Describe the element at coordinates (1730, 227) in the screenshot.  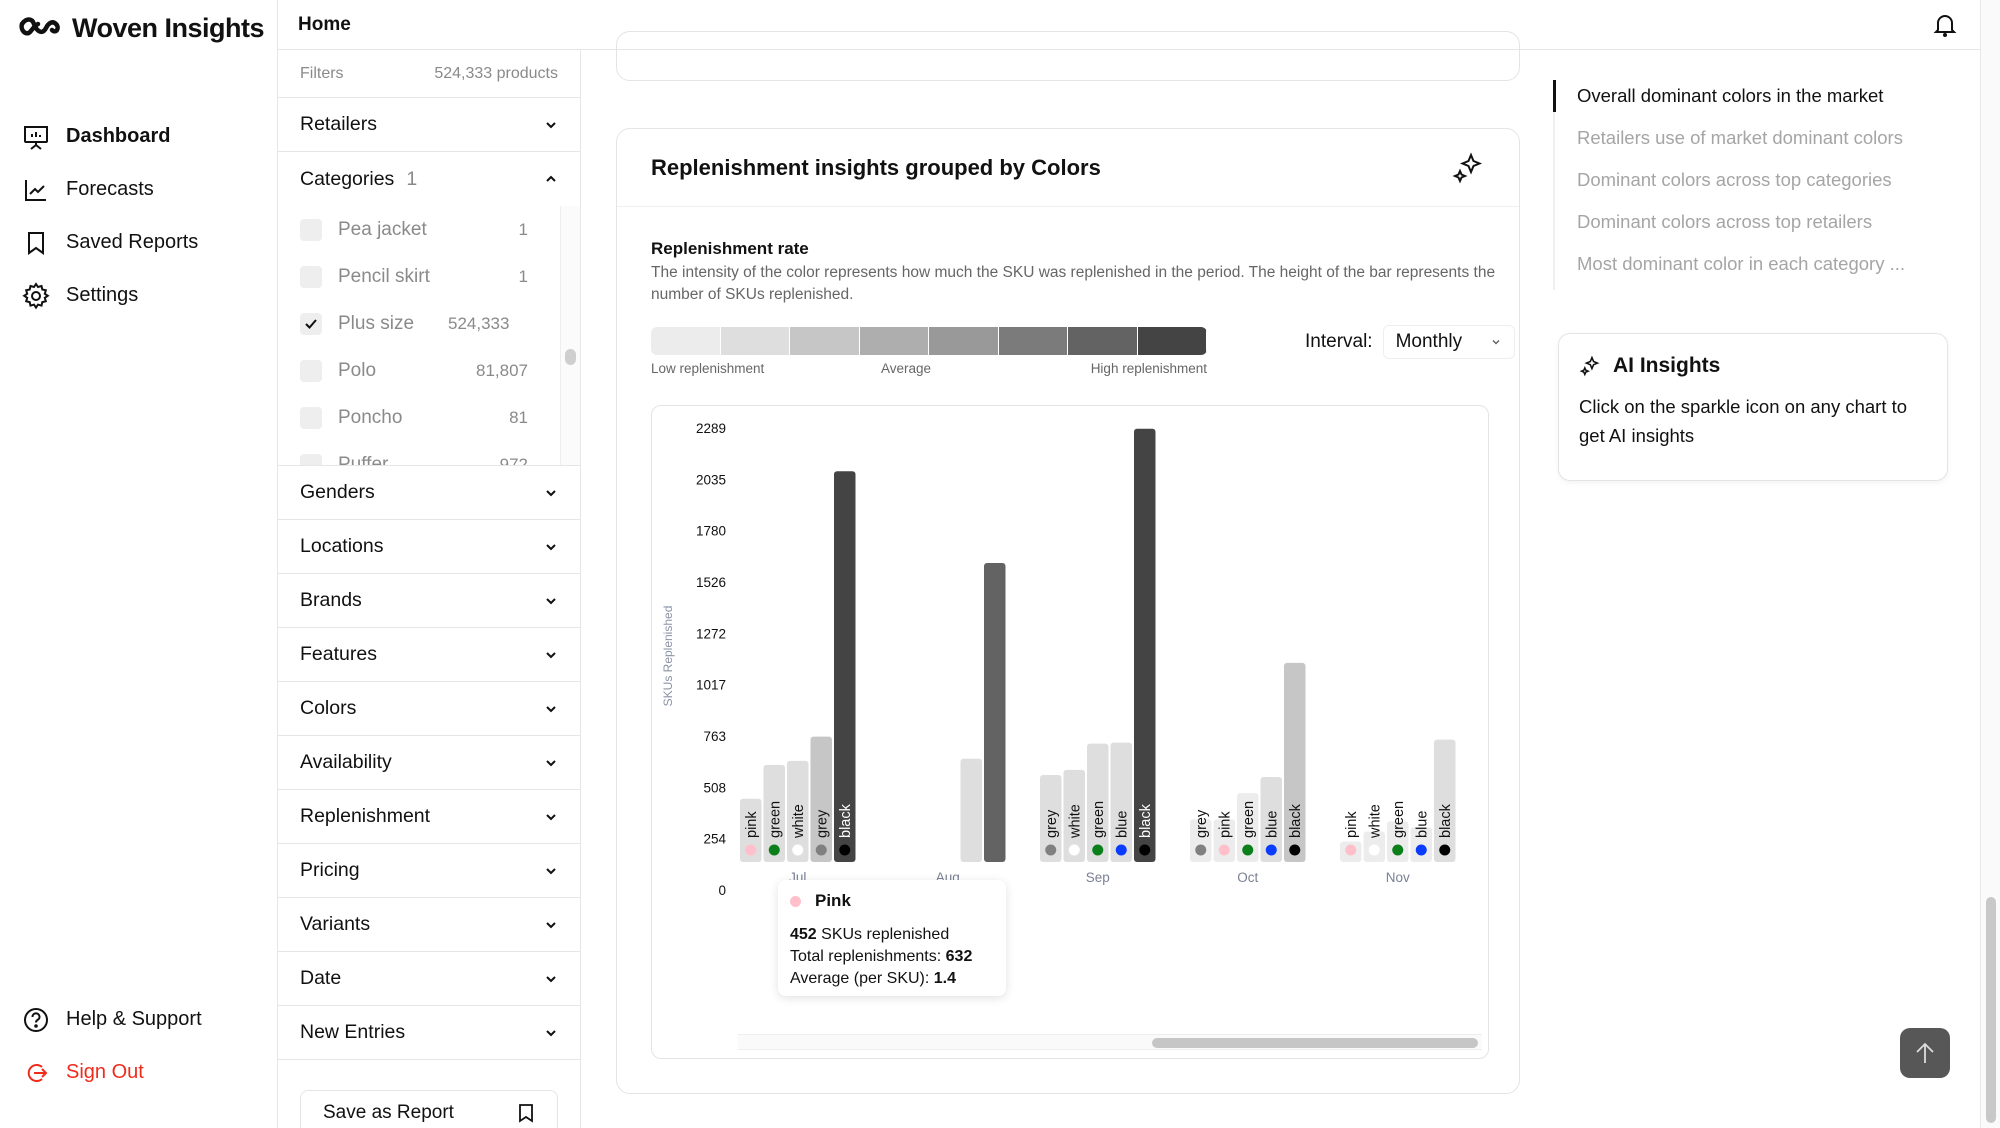
I see `toc-item: Dominant colors across top retailers` at that location.